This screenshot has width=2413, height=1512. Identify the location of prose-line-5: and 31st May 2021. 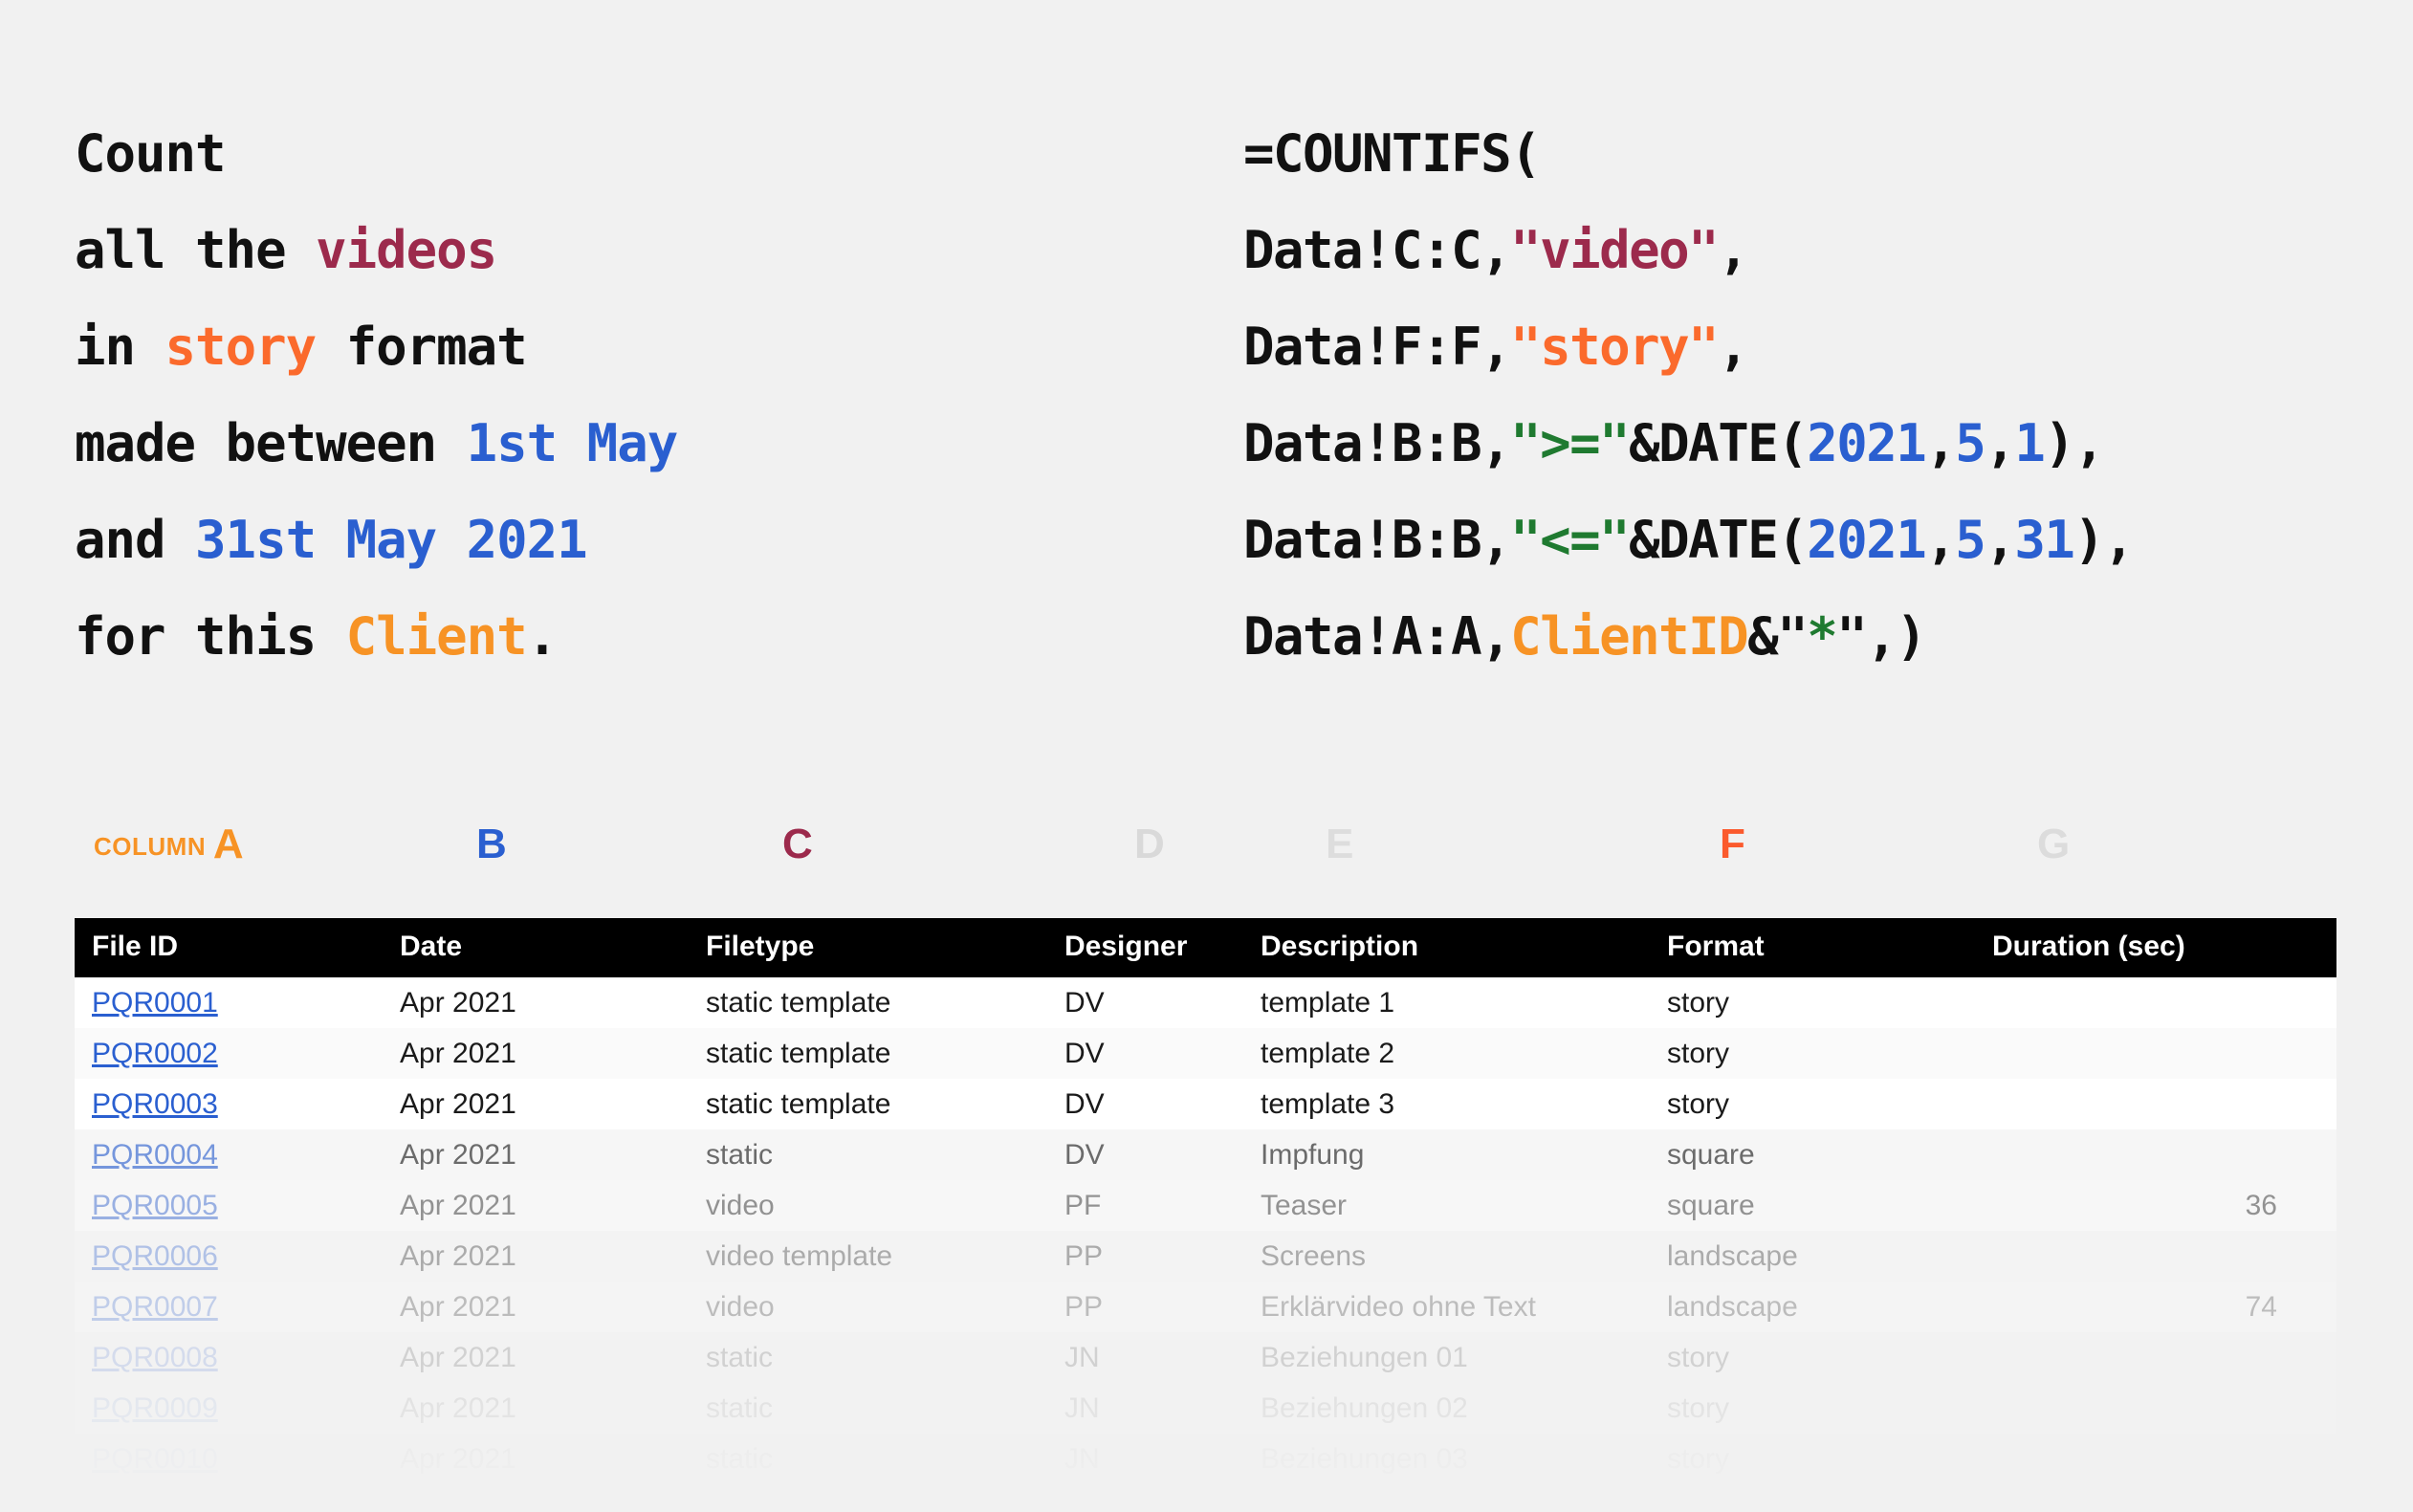
(376, 540).